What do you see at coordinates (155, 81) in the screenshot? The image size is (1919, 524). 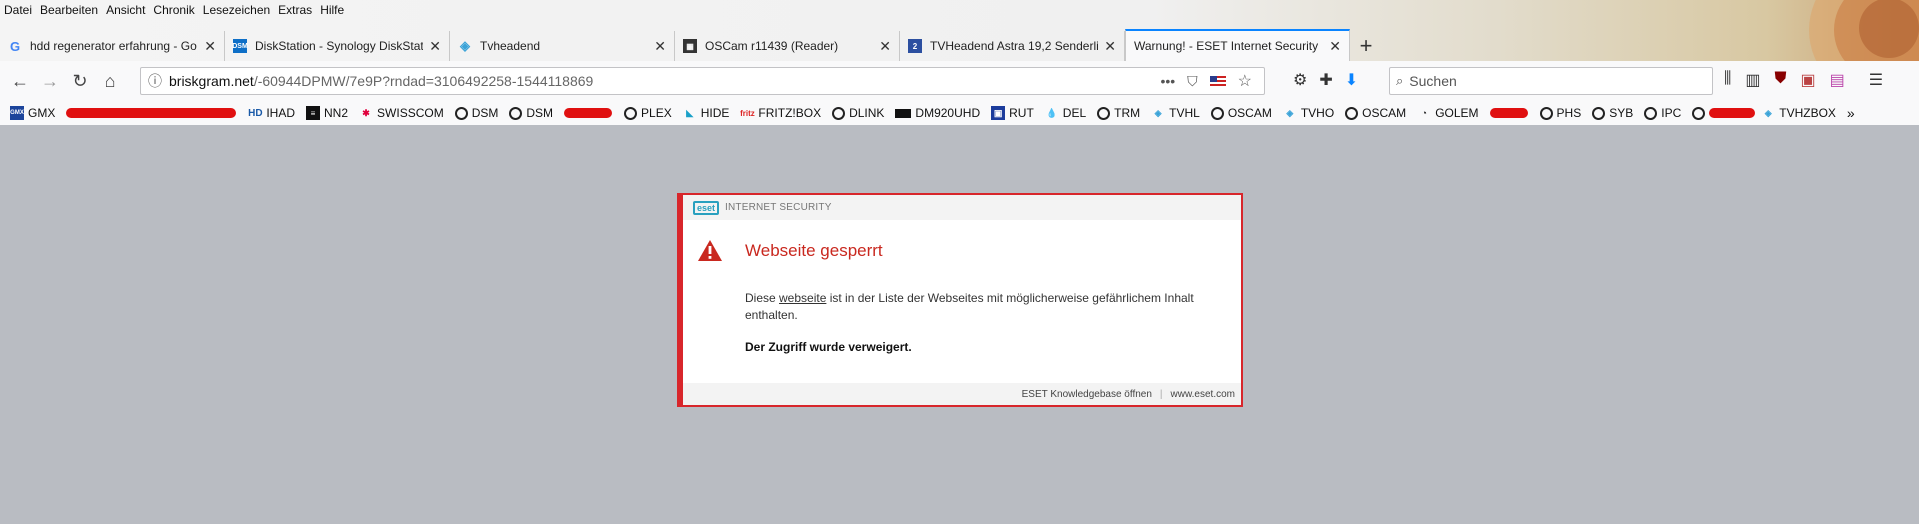 I see `info-icon: ⓘ` at bounding box center [155, 81].